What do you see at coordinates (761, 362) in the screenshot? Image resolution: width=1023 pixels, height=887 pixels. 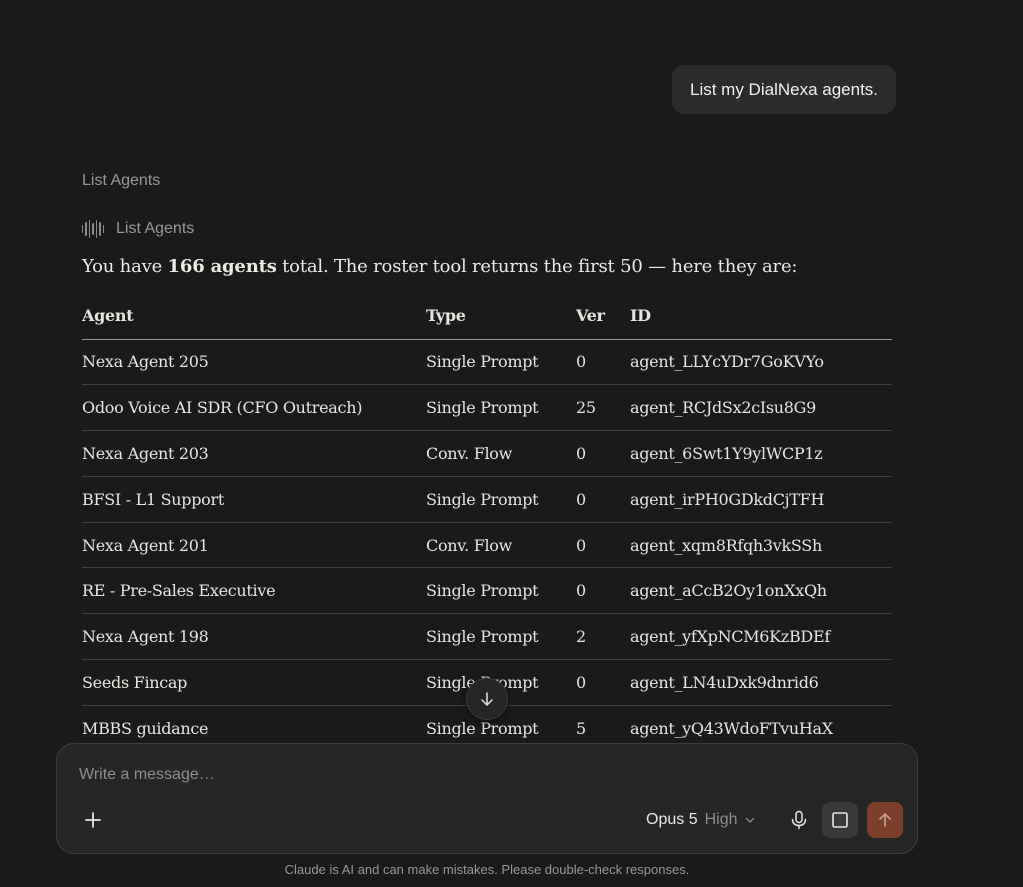 I see `agent-id-cell: agent_LLYcYDr7GoKVYo` at bounding box center [761, 362].